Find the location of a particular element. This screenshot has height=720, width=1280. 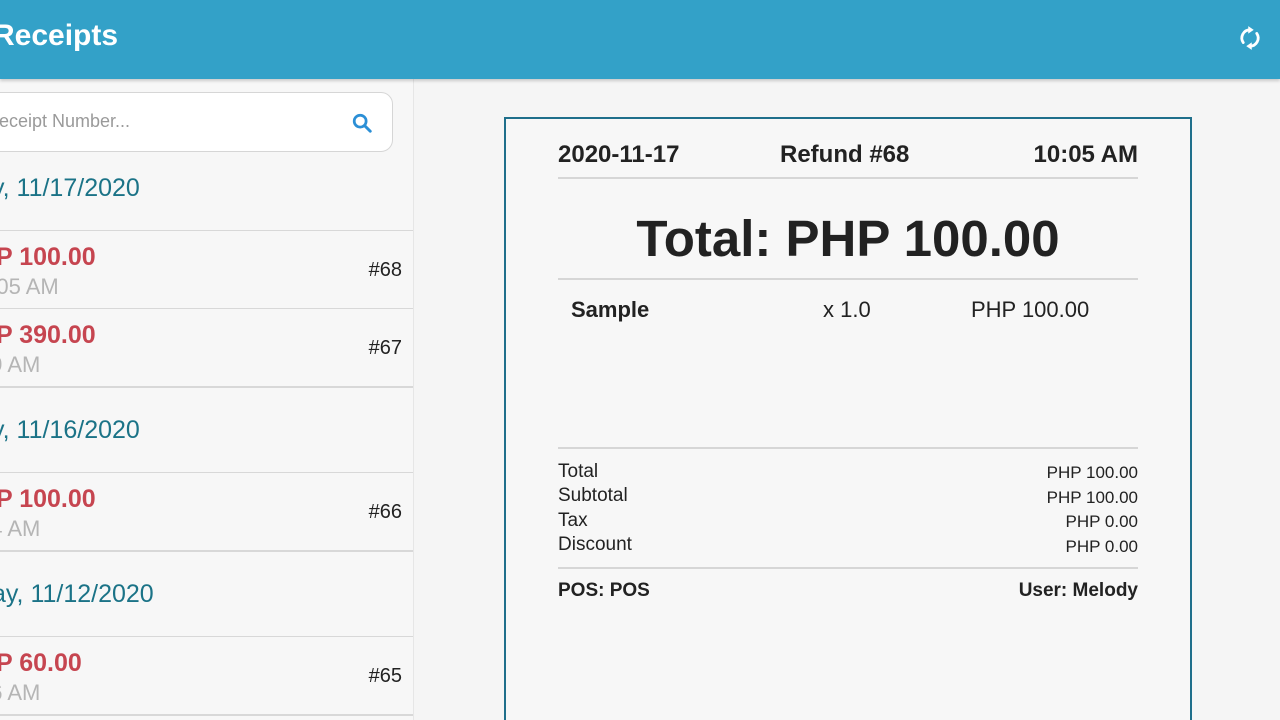

date-header: y, 11/16/2020 is located at coordinates (206, 433).